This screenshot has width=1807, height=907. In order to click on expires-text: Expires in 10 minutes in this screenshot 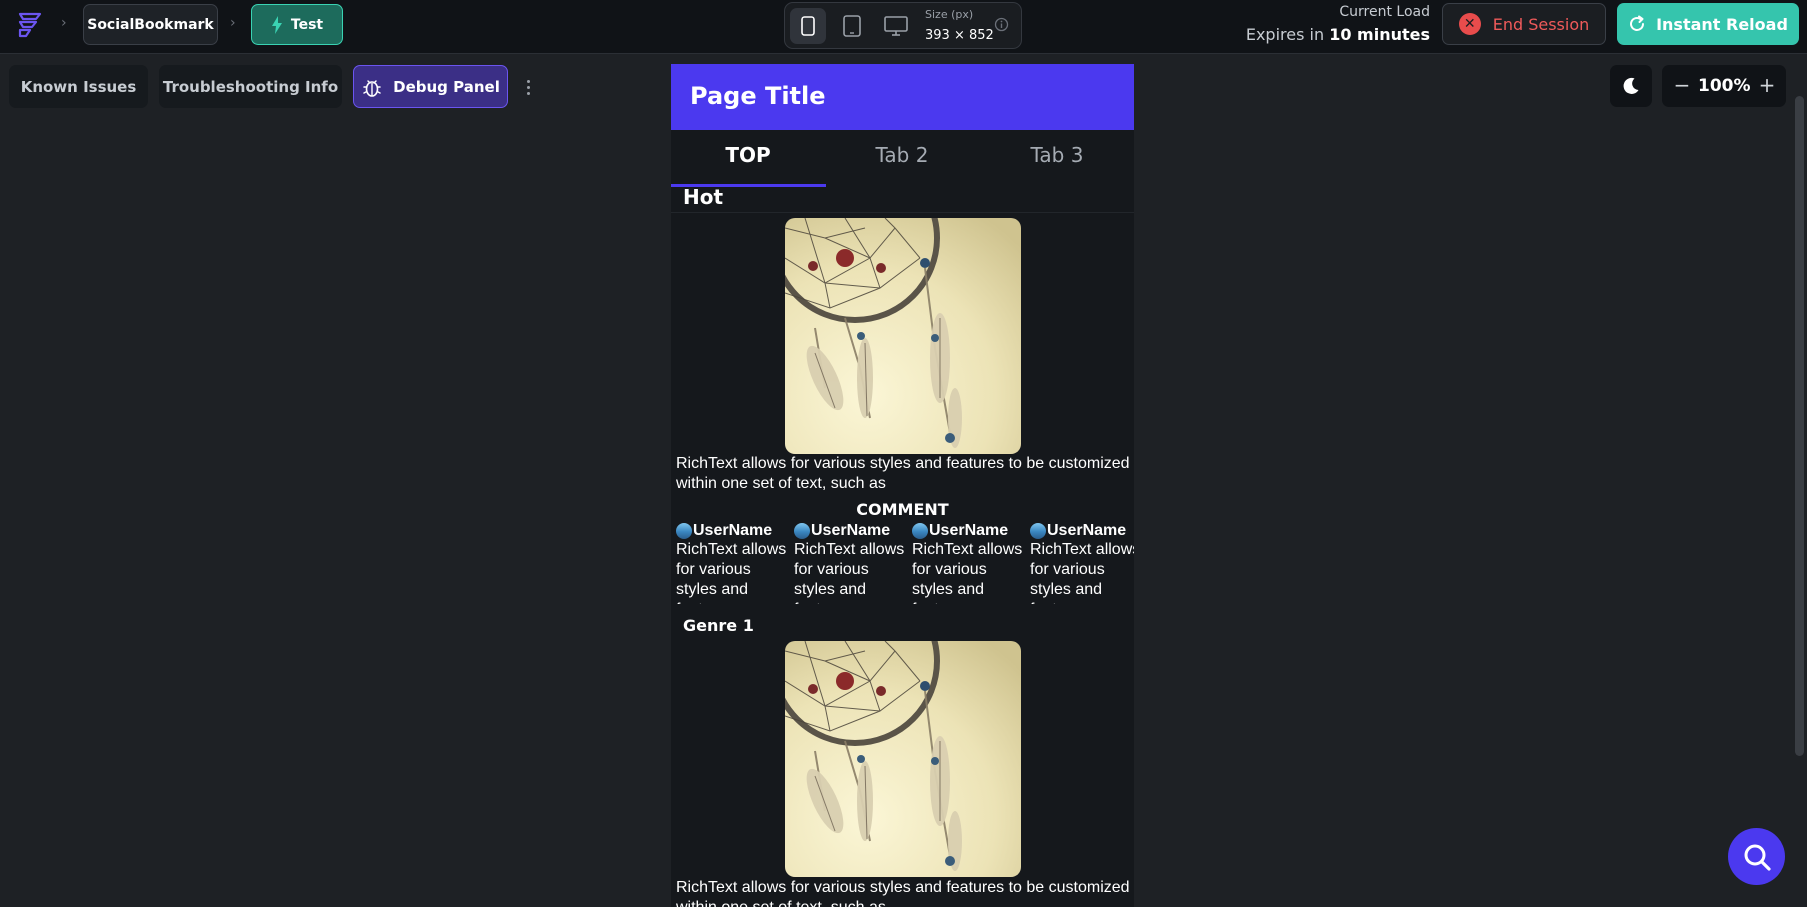, I will do `click(1338, 34)`.